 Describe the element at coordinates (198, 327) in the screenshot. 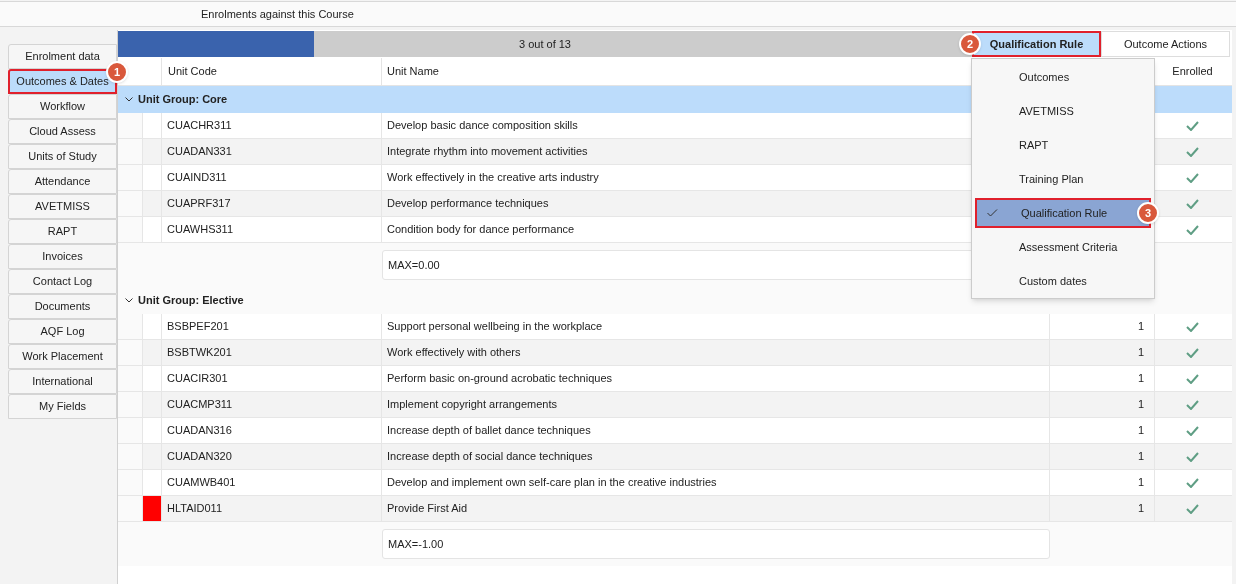

I see `unit-code: BSBPEF201` at that location.